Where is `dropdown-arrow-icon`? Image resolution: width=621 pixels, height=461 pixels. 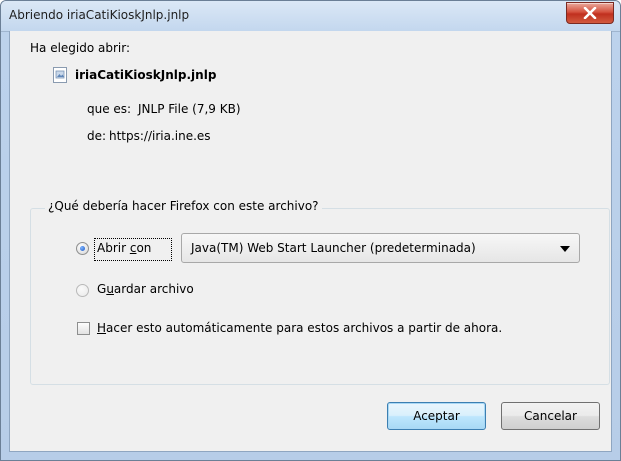
dropdown-arrow-icon is located at coordinates (565, 249).